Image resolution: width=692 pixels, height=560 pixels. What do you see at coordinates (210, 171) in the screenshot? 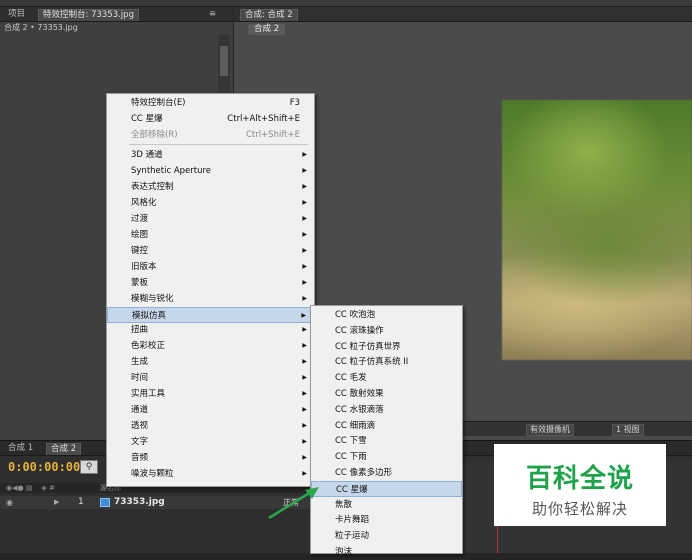
I see `effect-menu-item: Synthetic Aperture ▶` at bounding box center [210, 171].